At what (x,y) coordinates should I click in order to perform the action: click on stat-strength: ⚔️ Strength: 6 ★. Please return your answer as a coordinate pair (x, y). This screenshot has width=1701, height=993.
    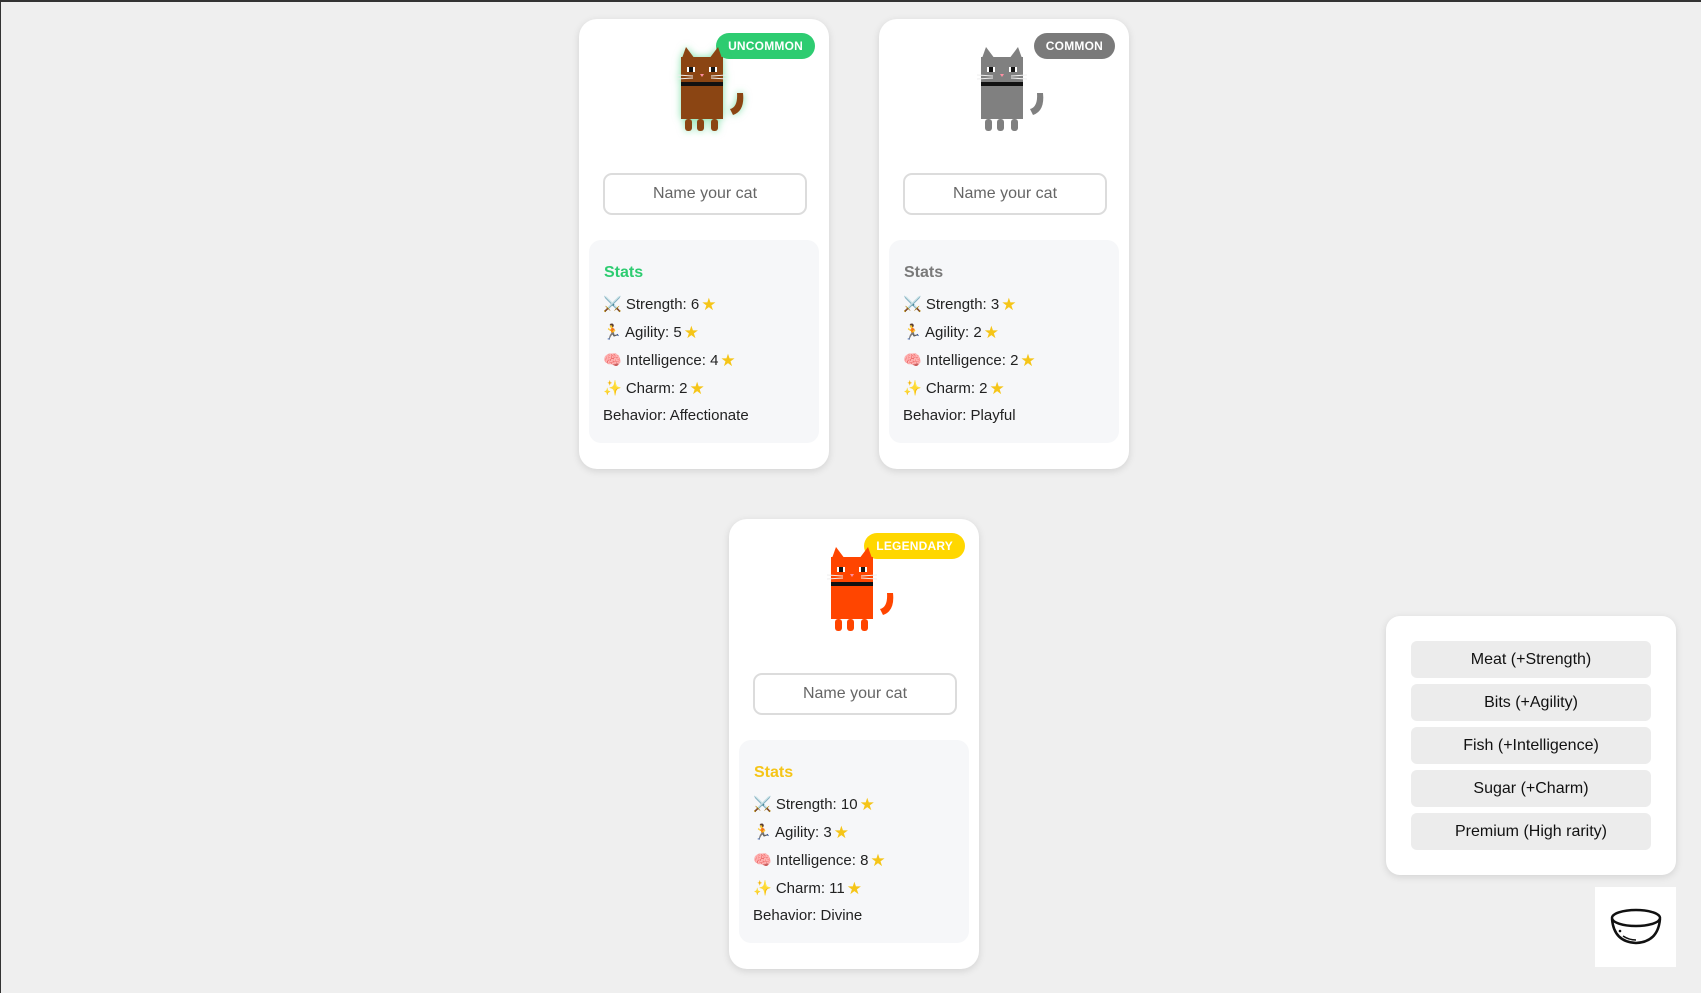
    Looking at the image, I should click on (704, 305).